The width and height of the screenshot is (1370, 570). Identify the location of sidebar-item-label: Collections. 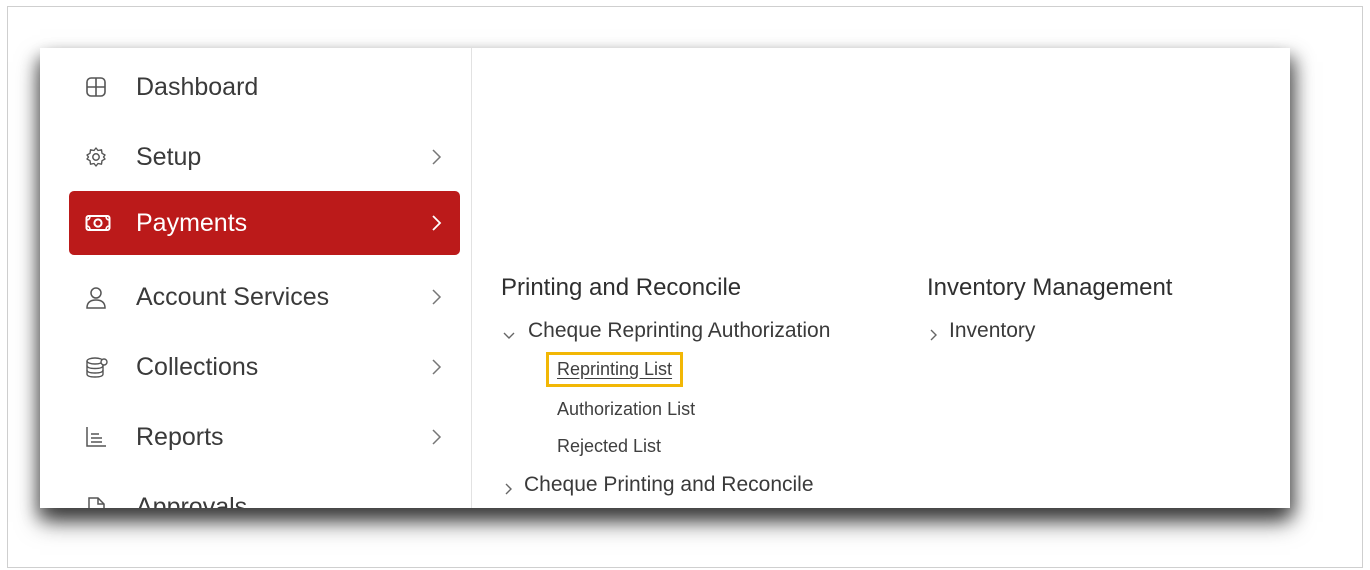
(197, 366).